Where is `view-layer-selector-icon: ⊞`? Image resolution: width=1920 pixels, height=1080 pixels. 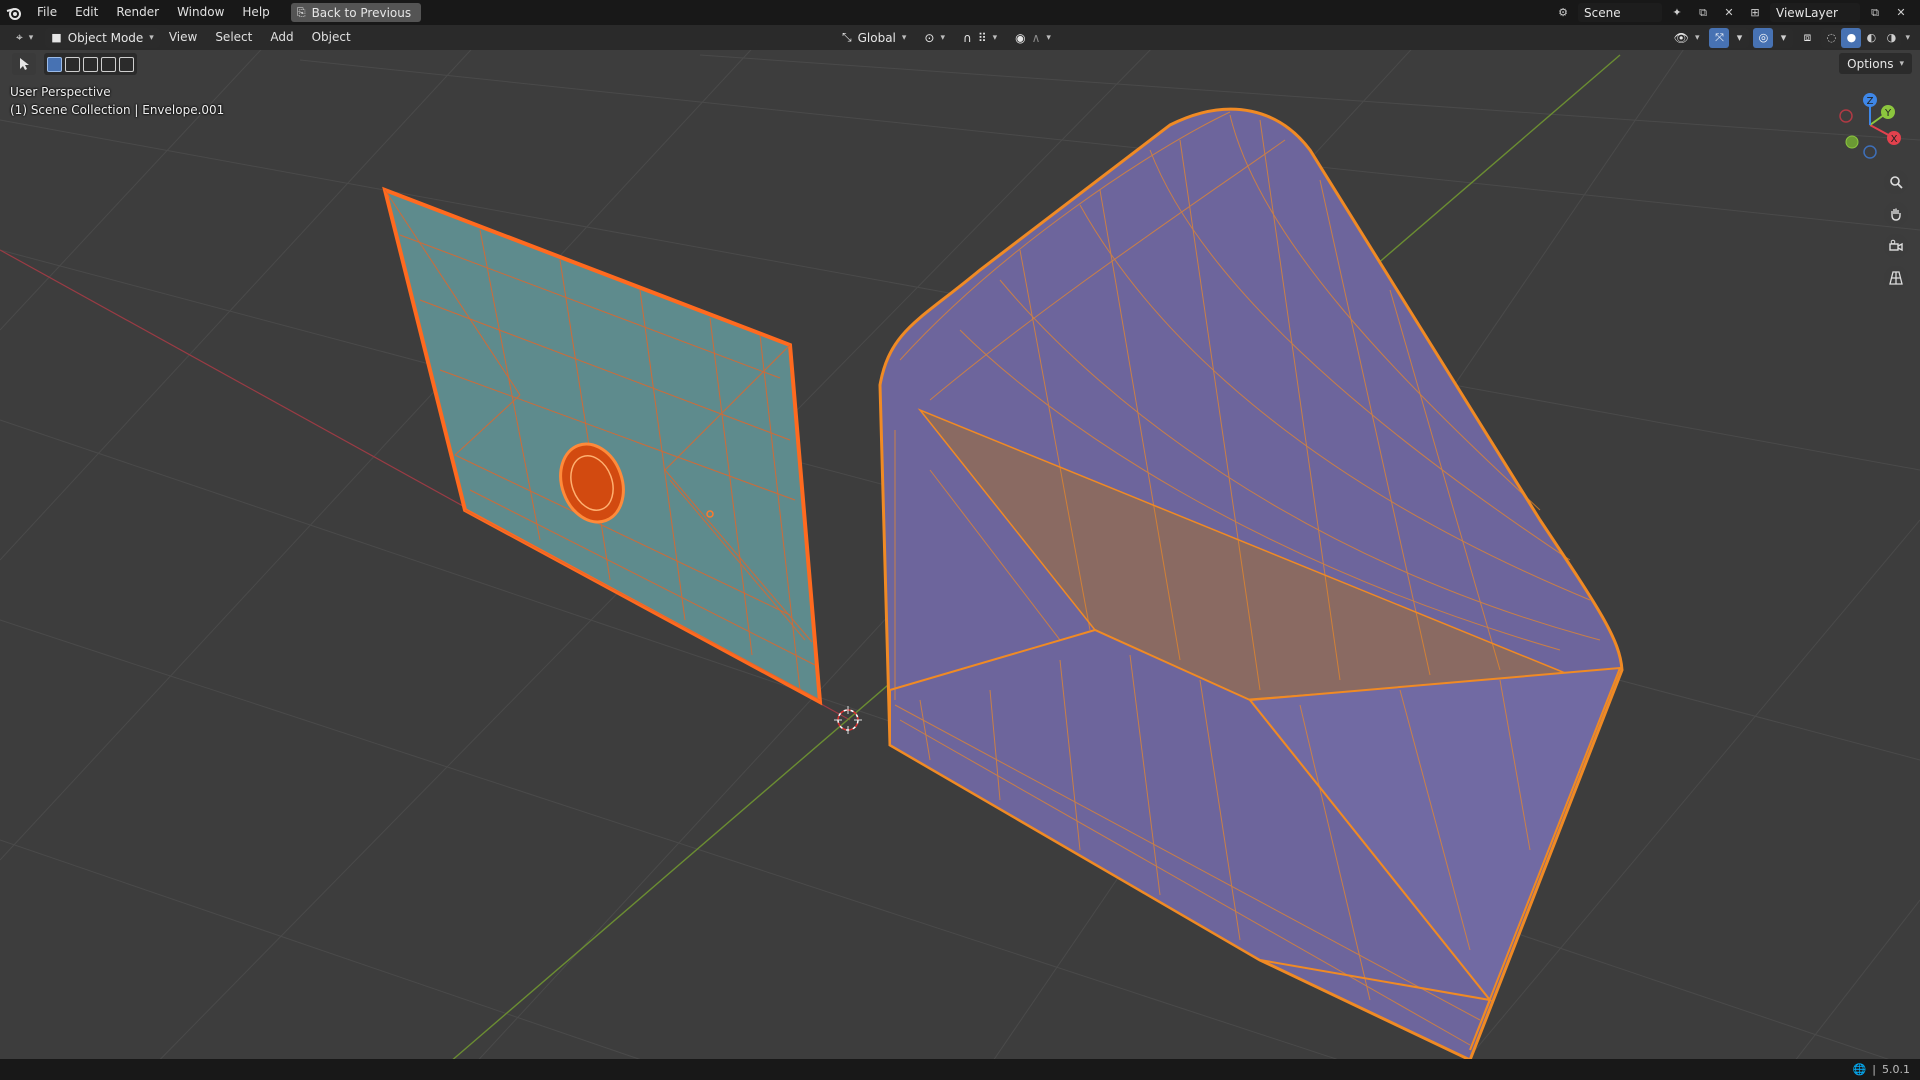
view-layer-selector-icon: ⊞ is located at coordinates (1755, 12).